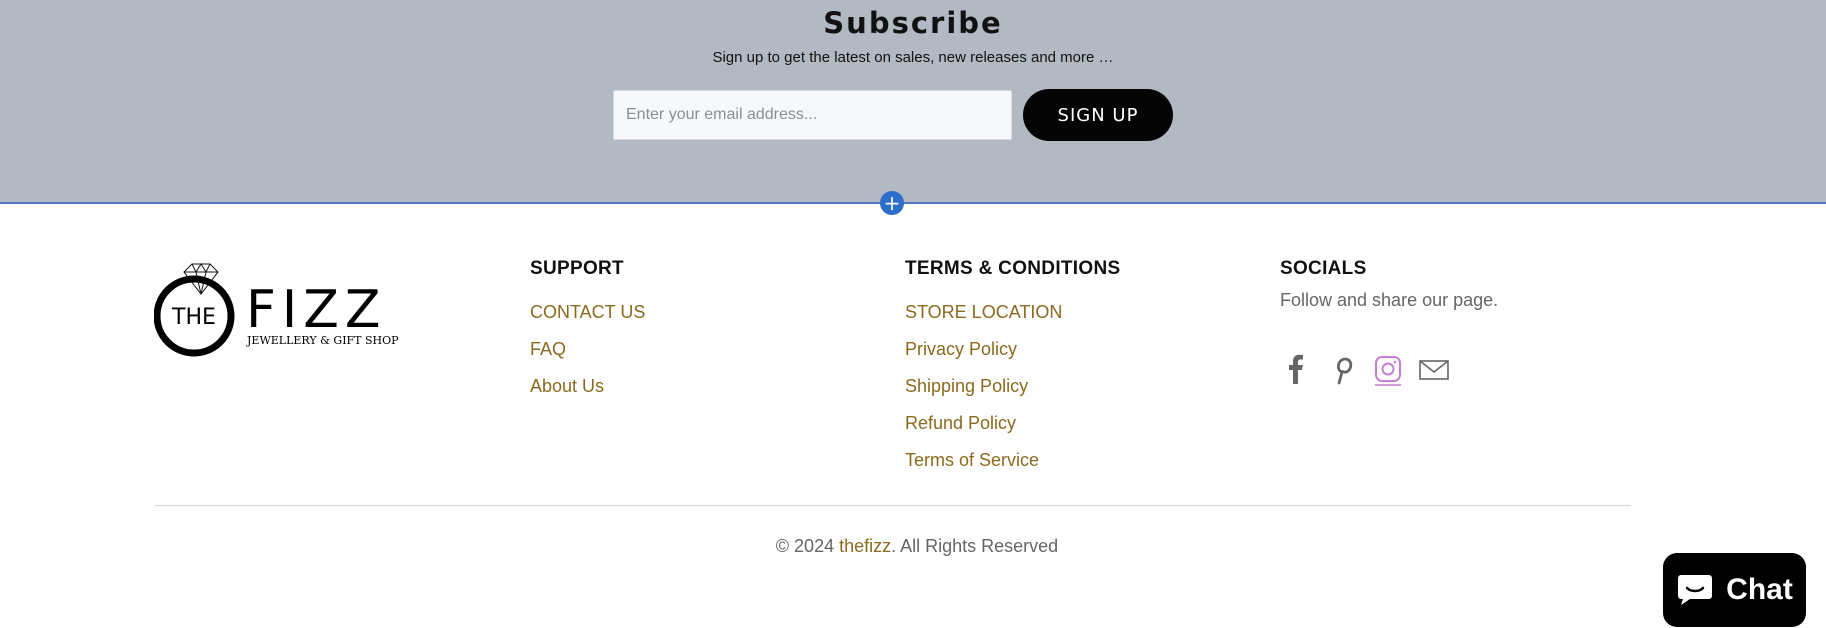  I want to click on add-section-button: +, so click(892, 203).